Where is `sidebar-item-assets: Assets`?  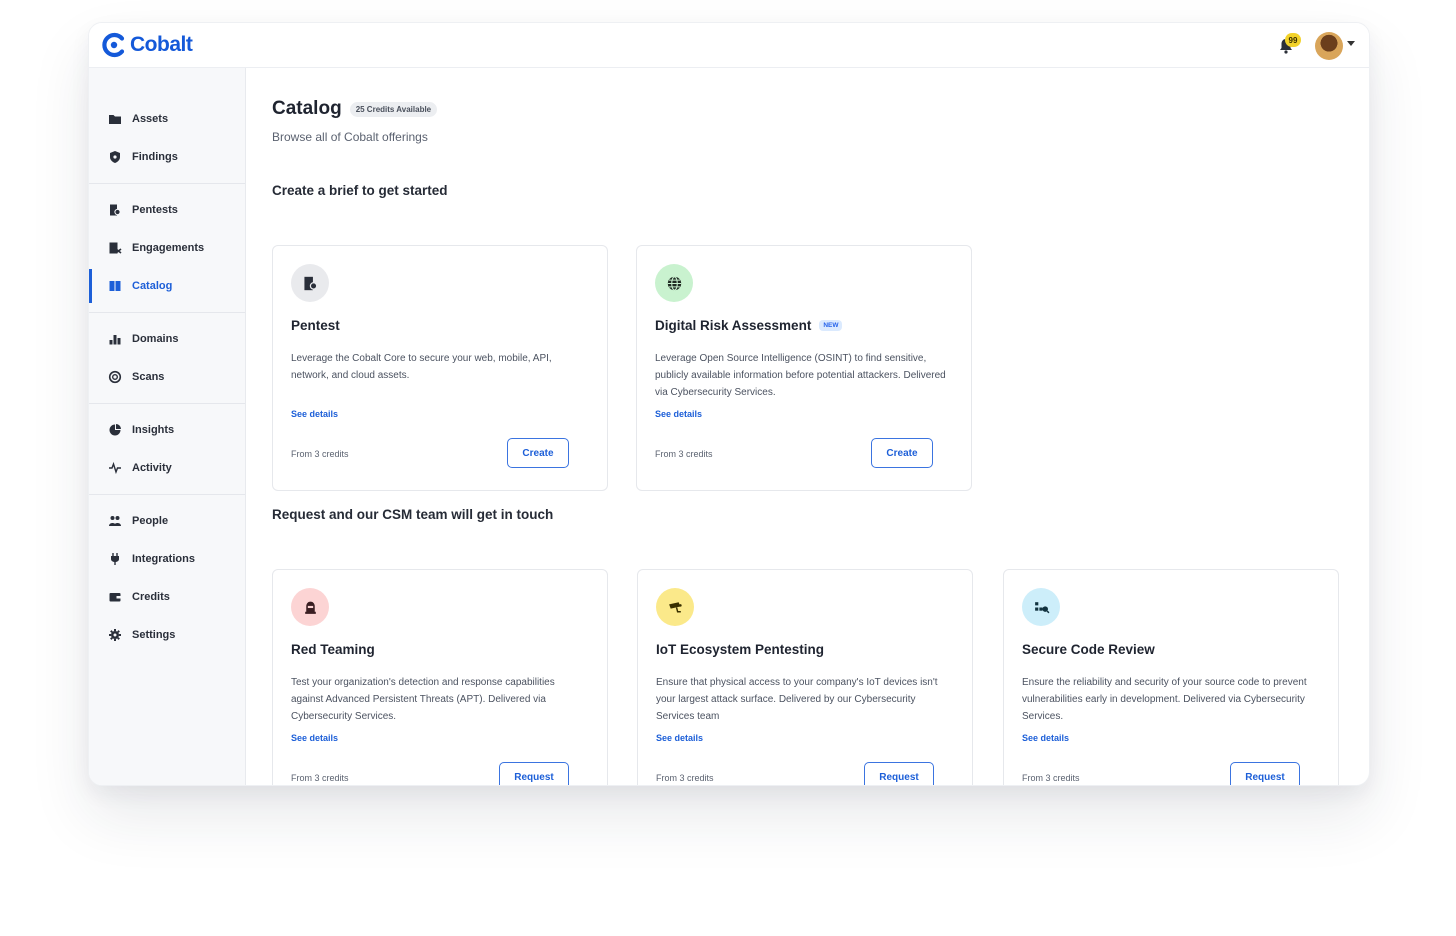 sidebar-item-assets: Assets is located at coordinates (167, 119).